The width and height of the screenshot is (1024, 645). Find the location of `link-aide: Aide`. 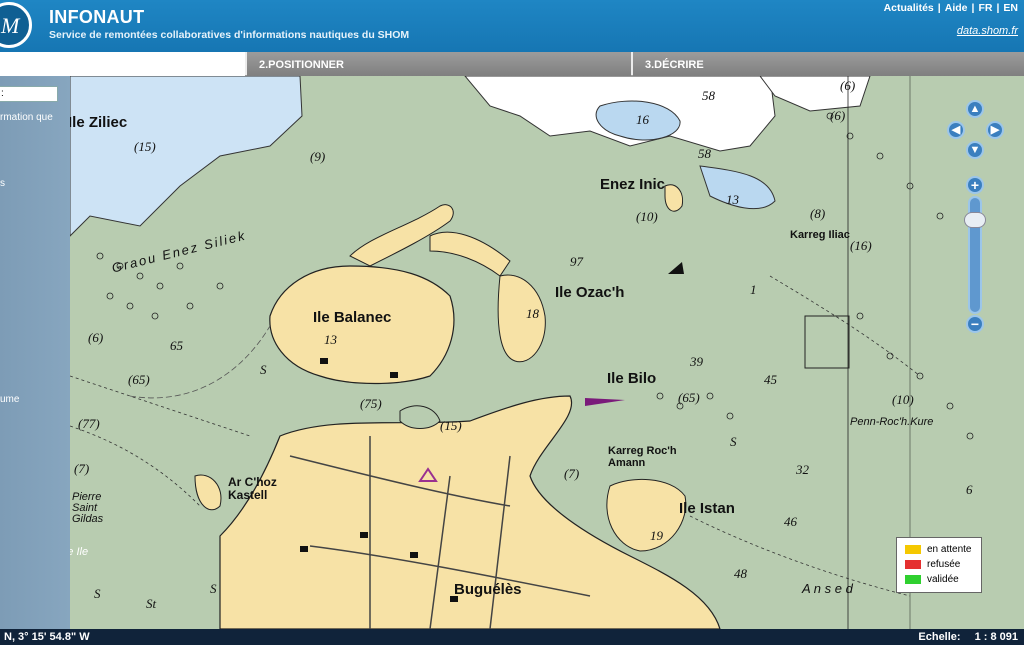

link-aide: Aide is located at coordinates (956, 8).